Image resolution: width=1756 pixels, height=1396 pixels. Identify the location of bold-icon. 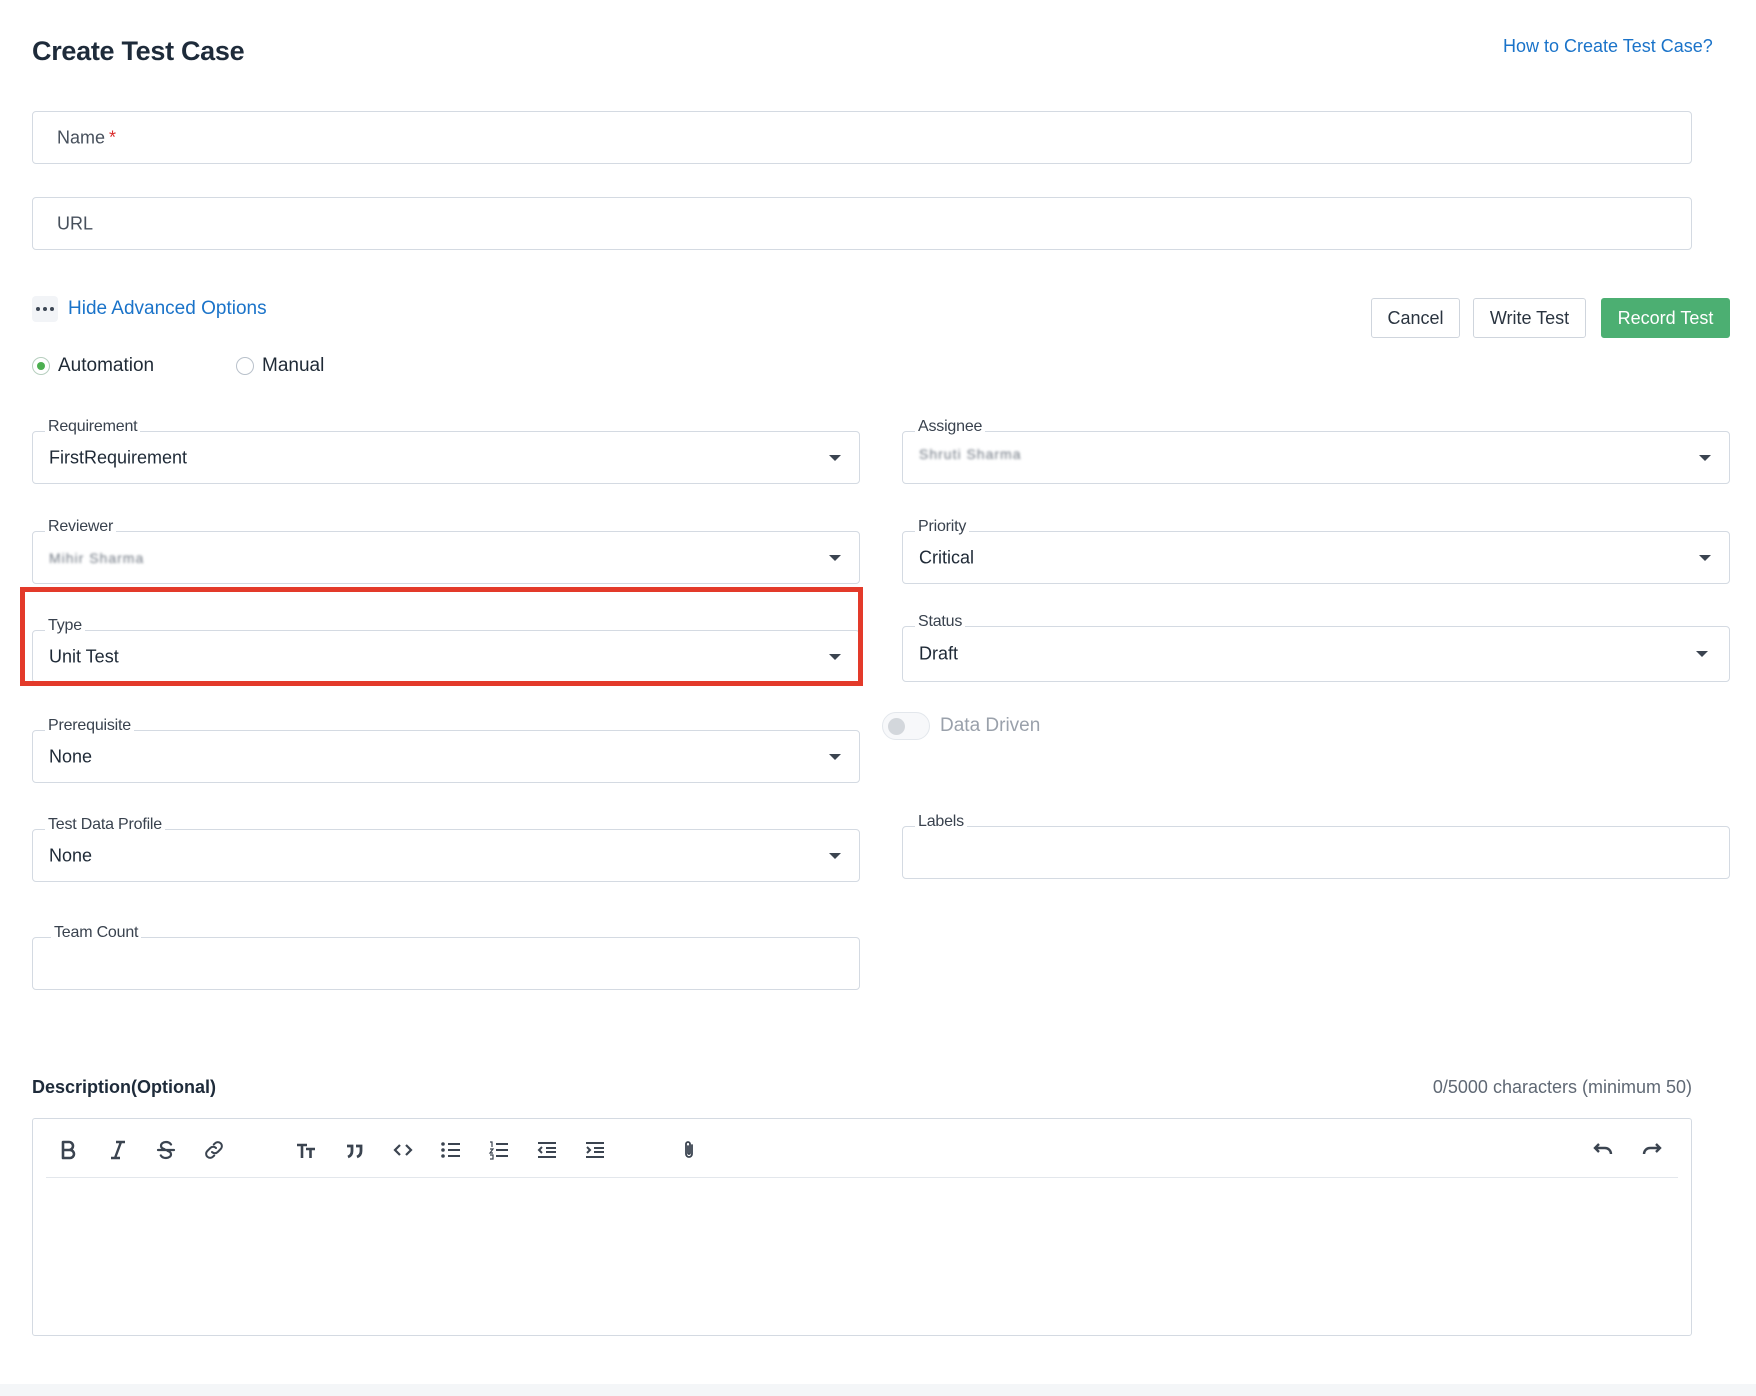
(68, 1150).